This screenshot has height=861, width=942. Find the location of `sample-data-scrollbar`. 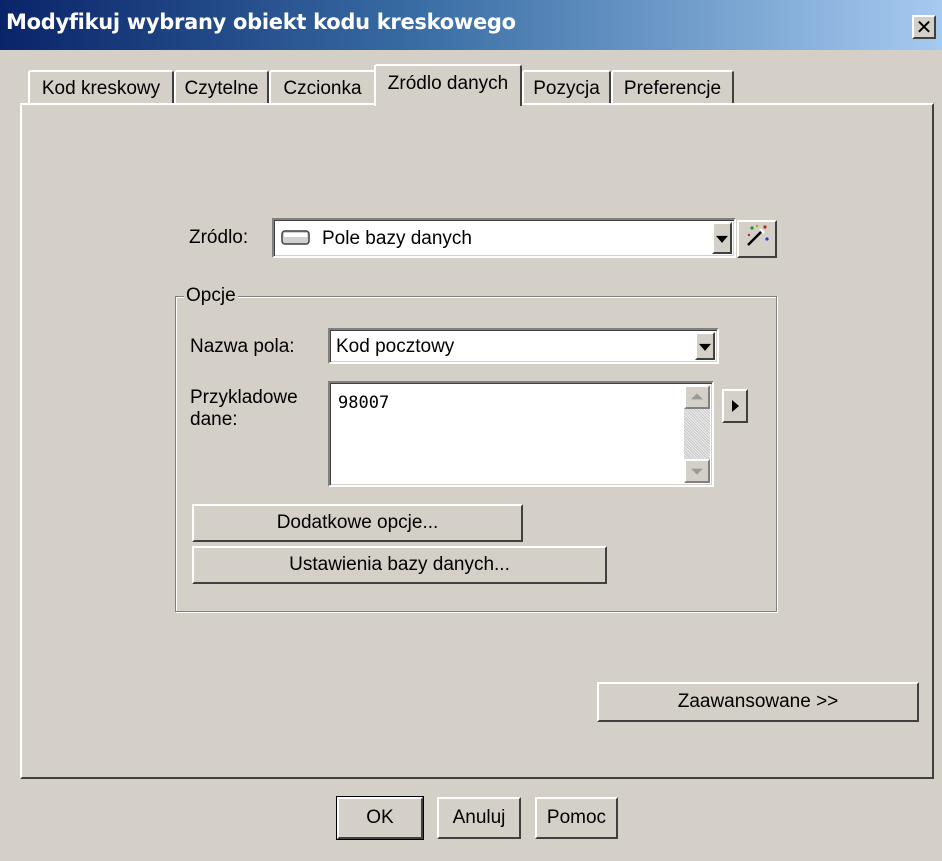

sample-data-scrollbar is located at coordinates (697, 434).